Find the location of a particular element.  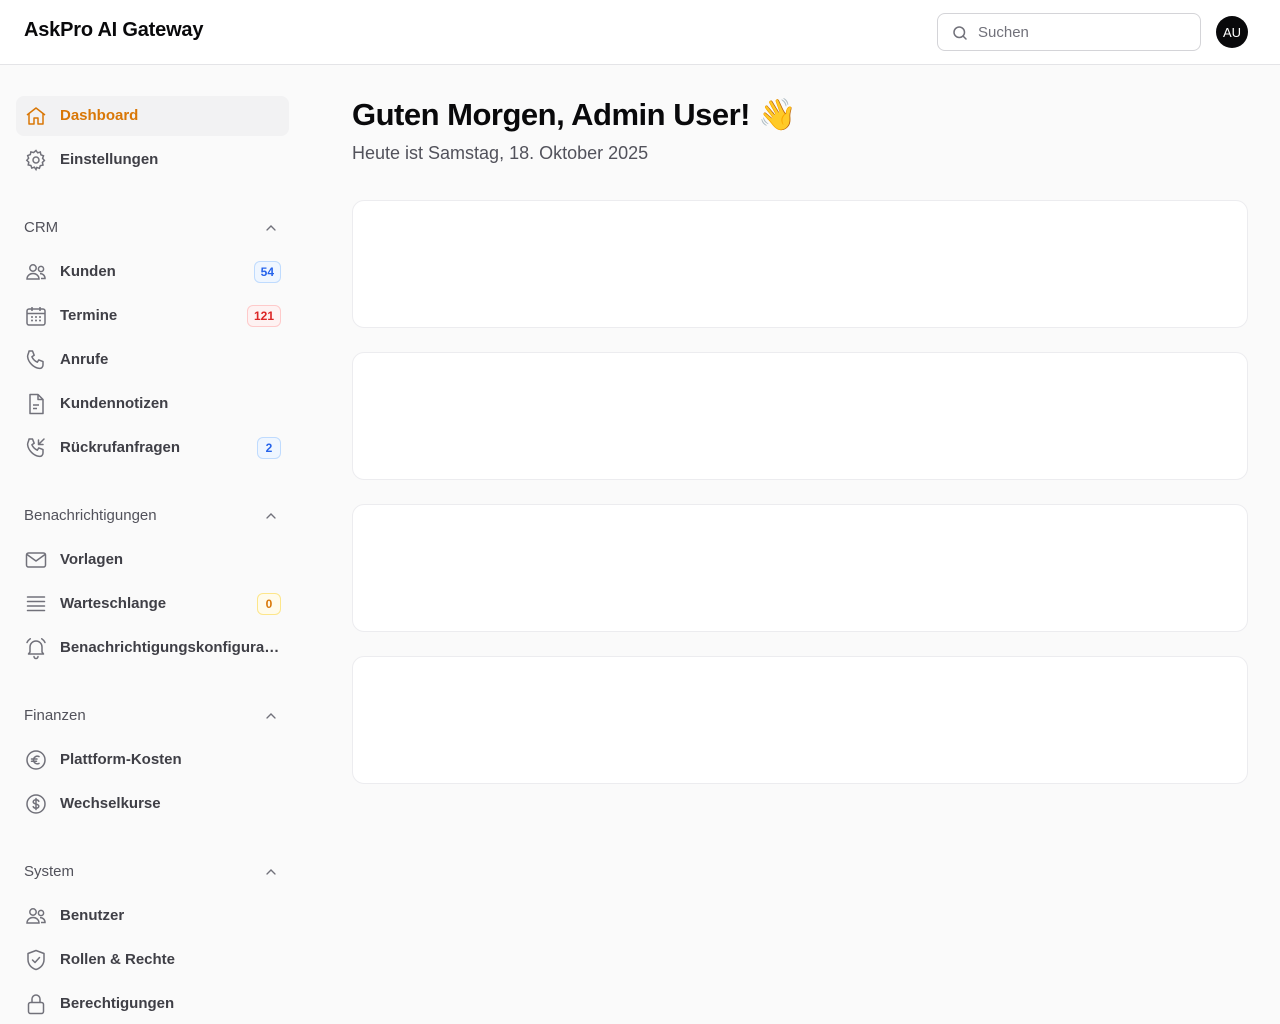

sidebar-item-wechselkurse: Wechselkurse is located at coordinates (152, 804).